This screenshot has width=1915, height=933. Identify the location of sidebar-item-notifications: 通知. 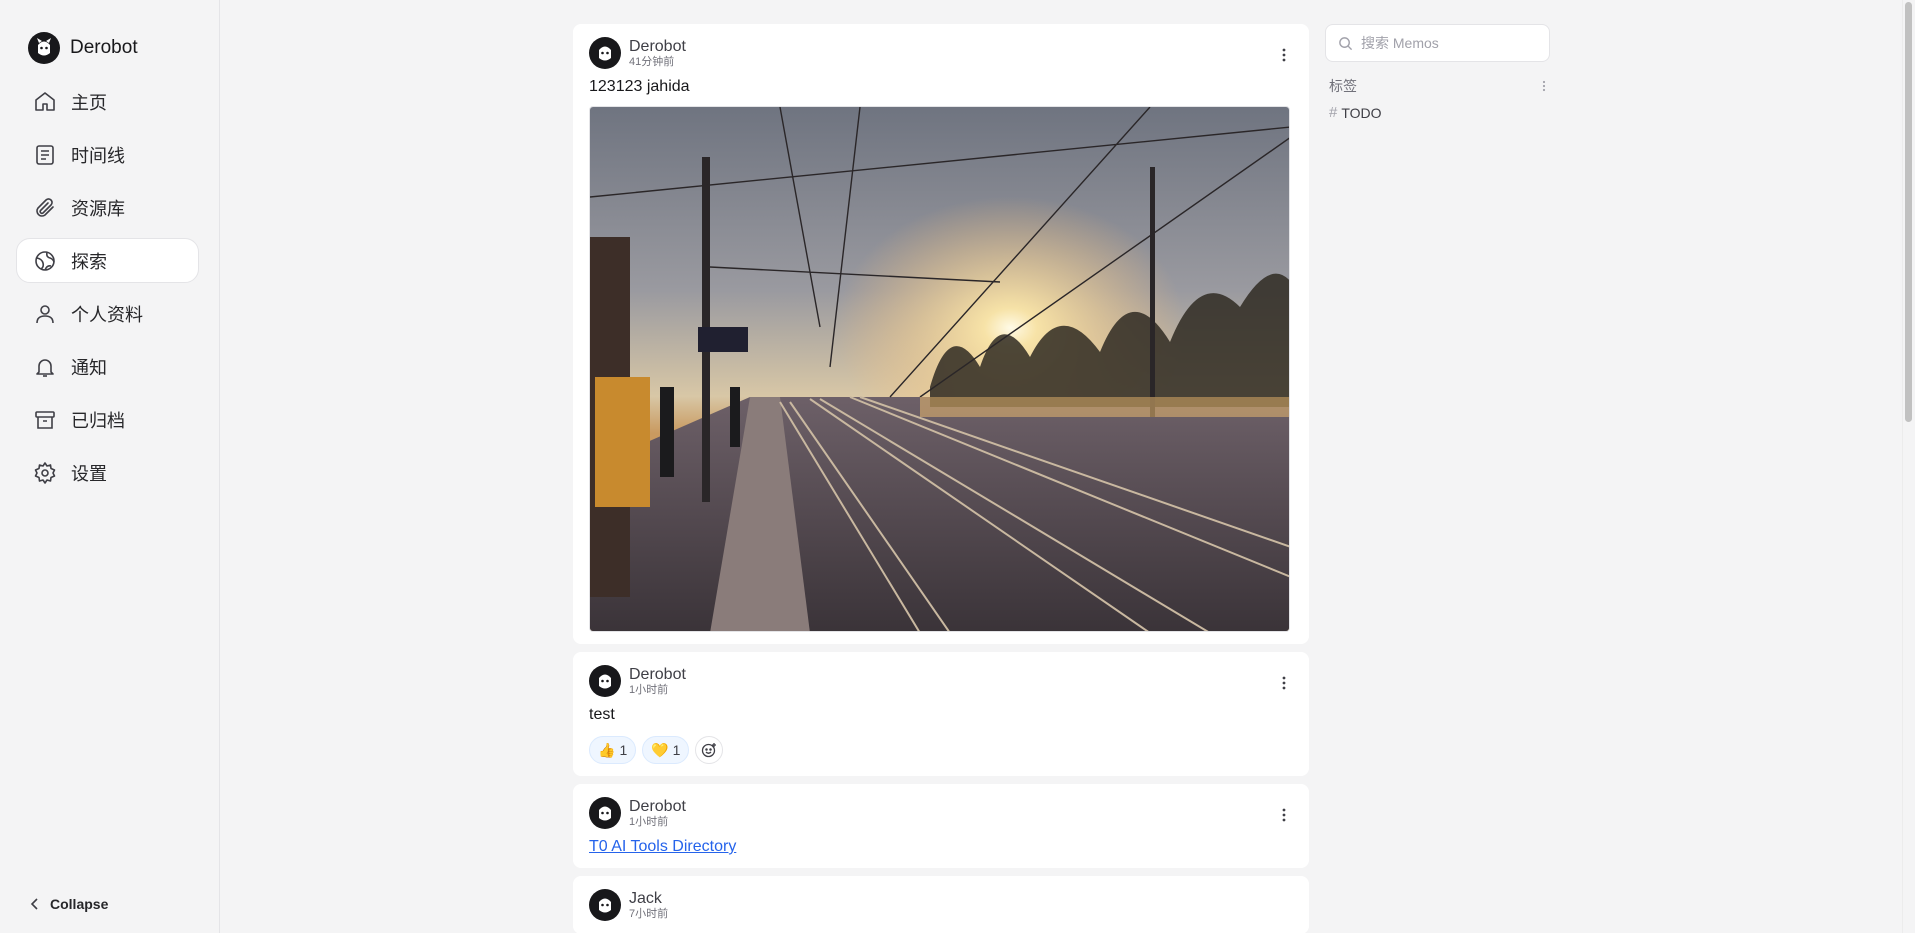
(107, 366).